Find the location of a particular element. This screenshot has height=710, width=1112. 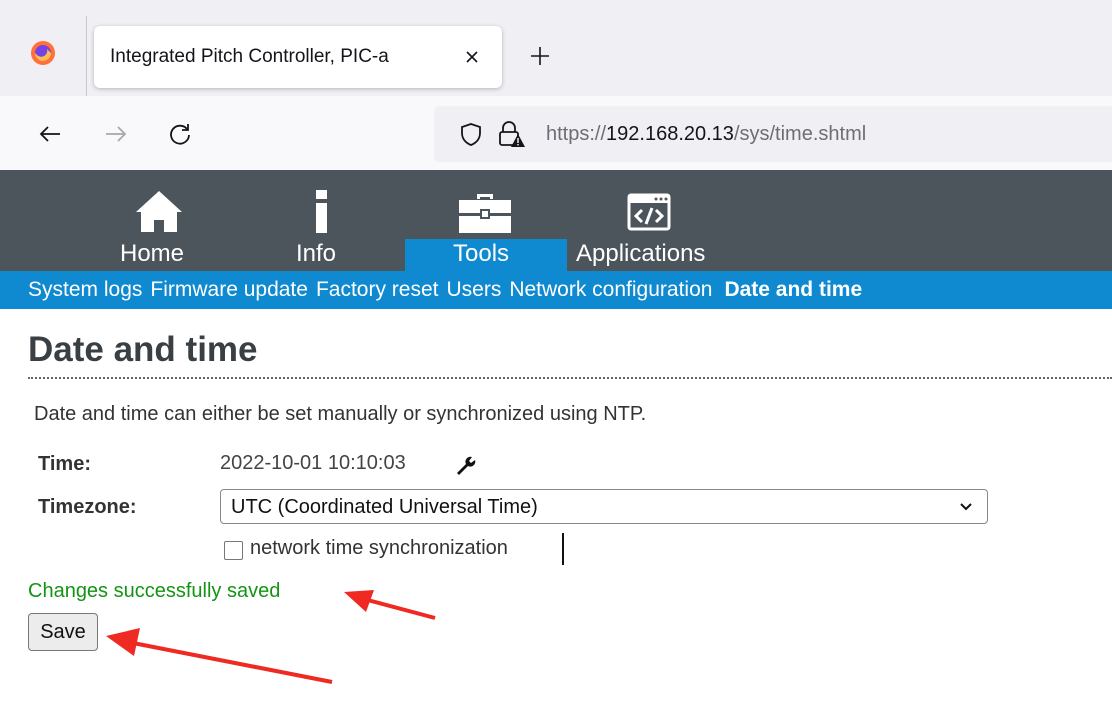

time-value: 2022-10-01 10:10:03 is located at coordinates (313, 463).